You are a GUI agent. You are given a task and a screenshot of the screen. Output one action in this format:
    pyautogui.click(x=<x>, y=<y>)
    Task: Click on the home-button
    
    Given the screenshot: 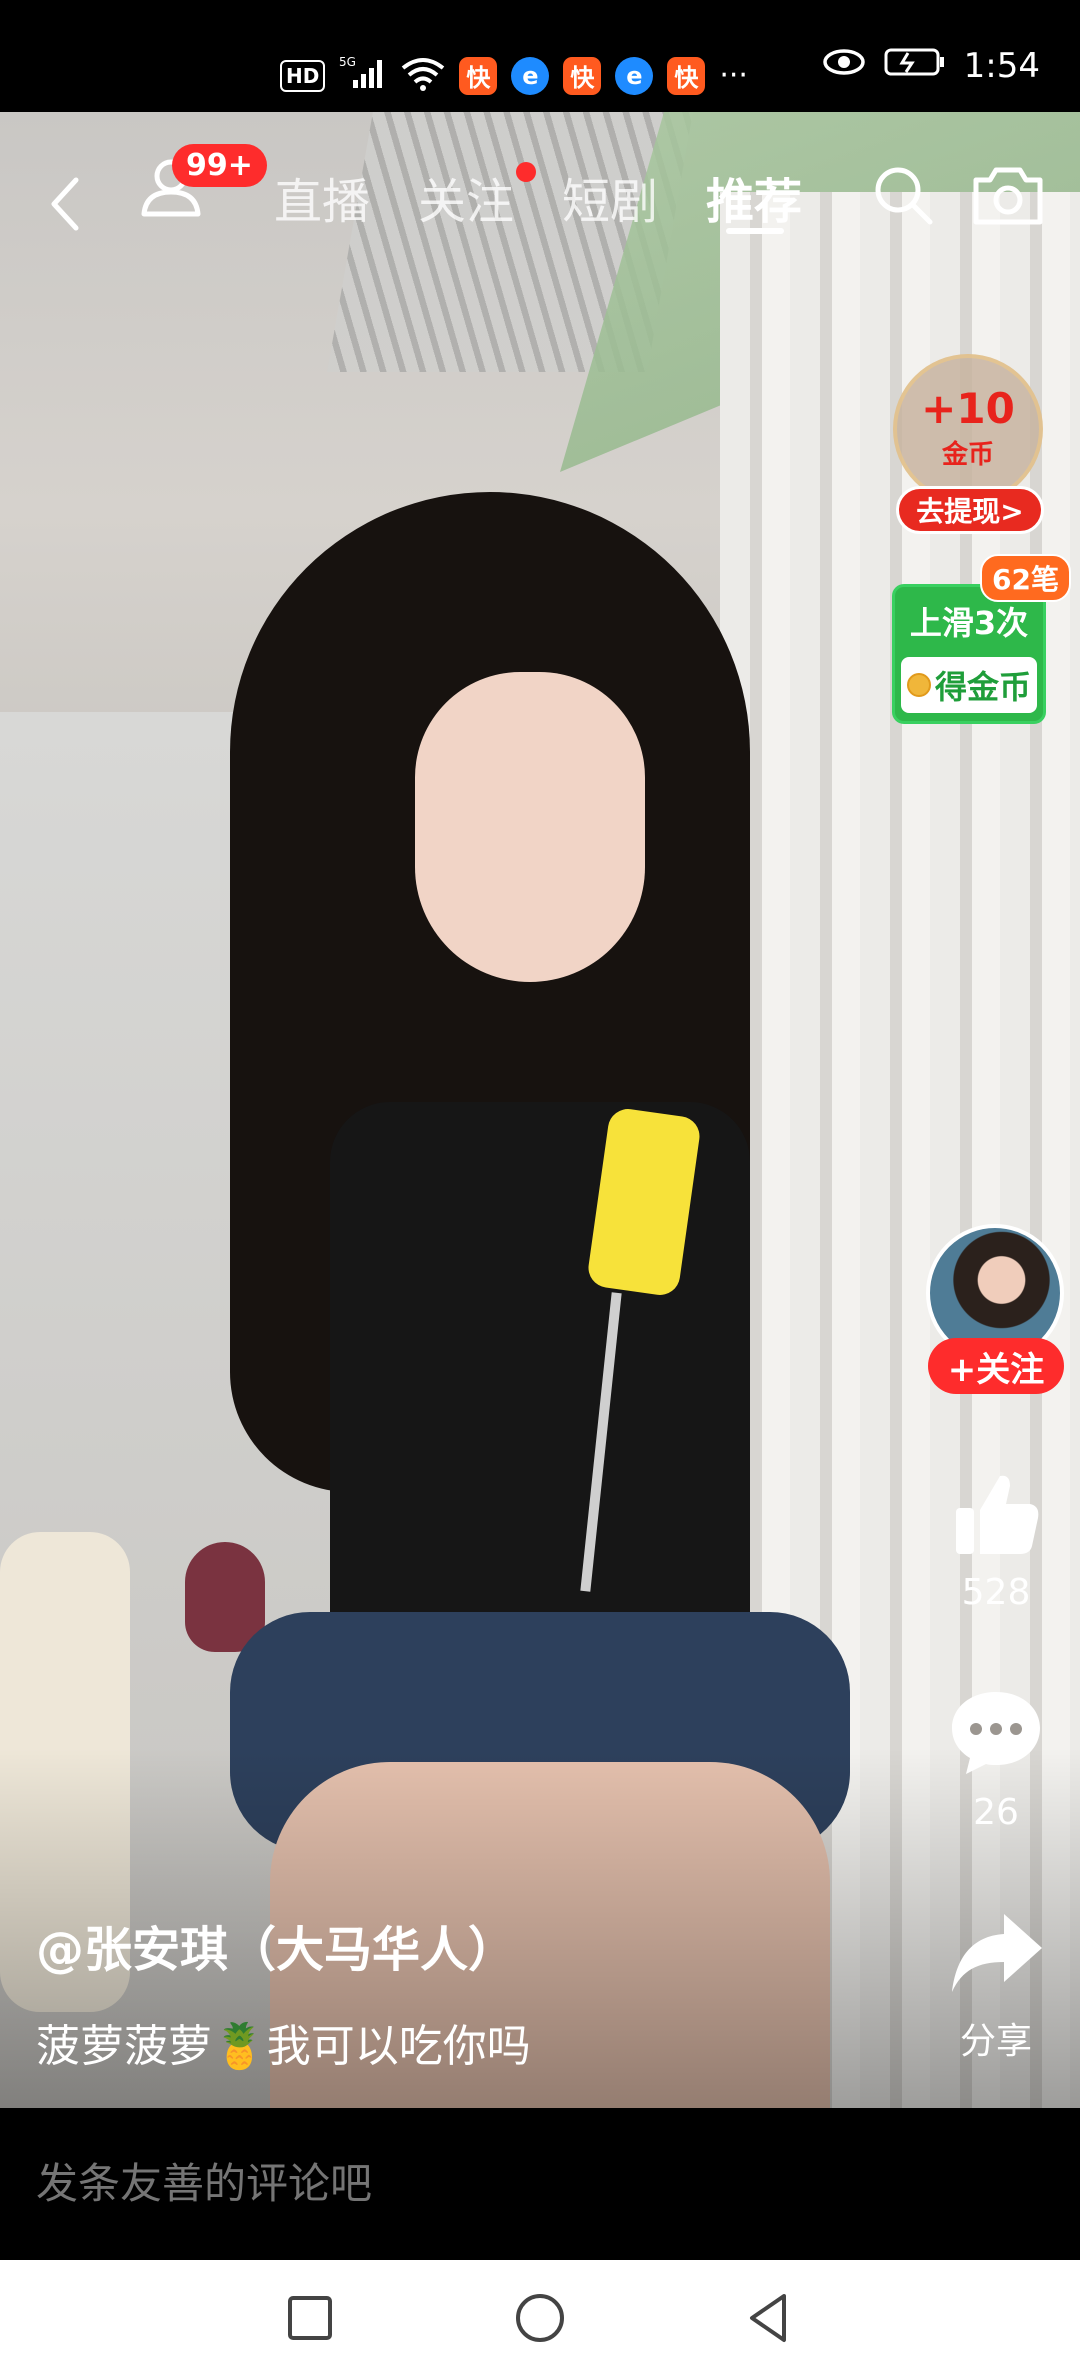 What is the action you would take?
    pyautogui.click(x=540, y=2318)
    